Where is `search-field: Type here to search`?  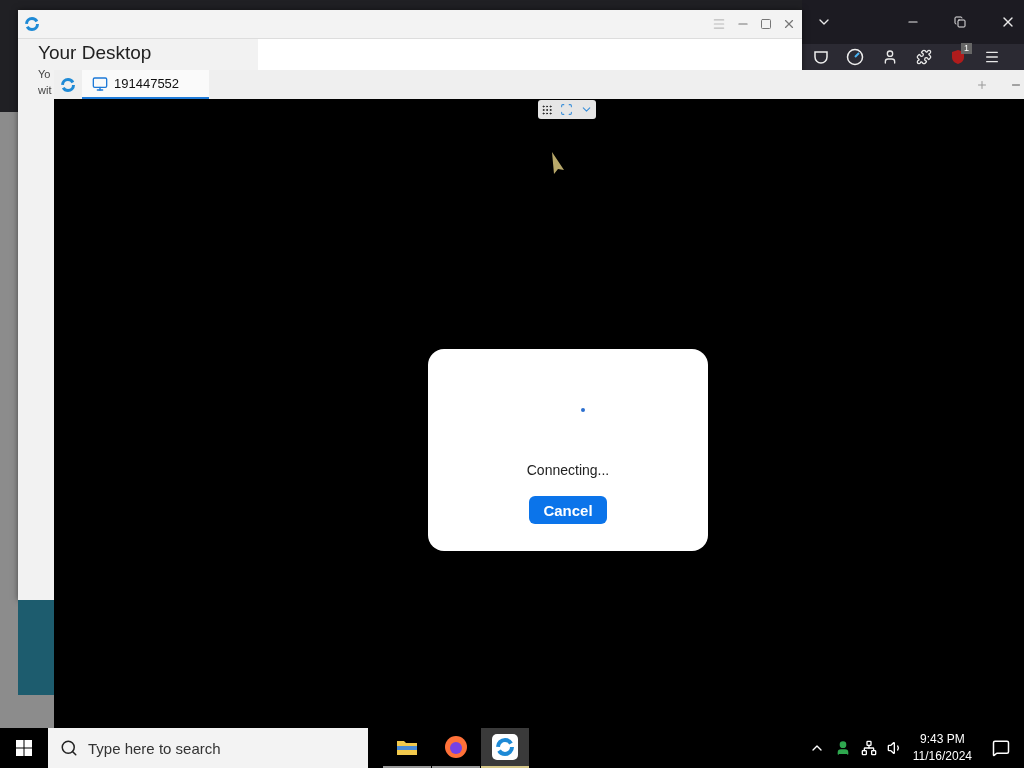 search-field: Type here to search is located at coordinates (208, 748).